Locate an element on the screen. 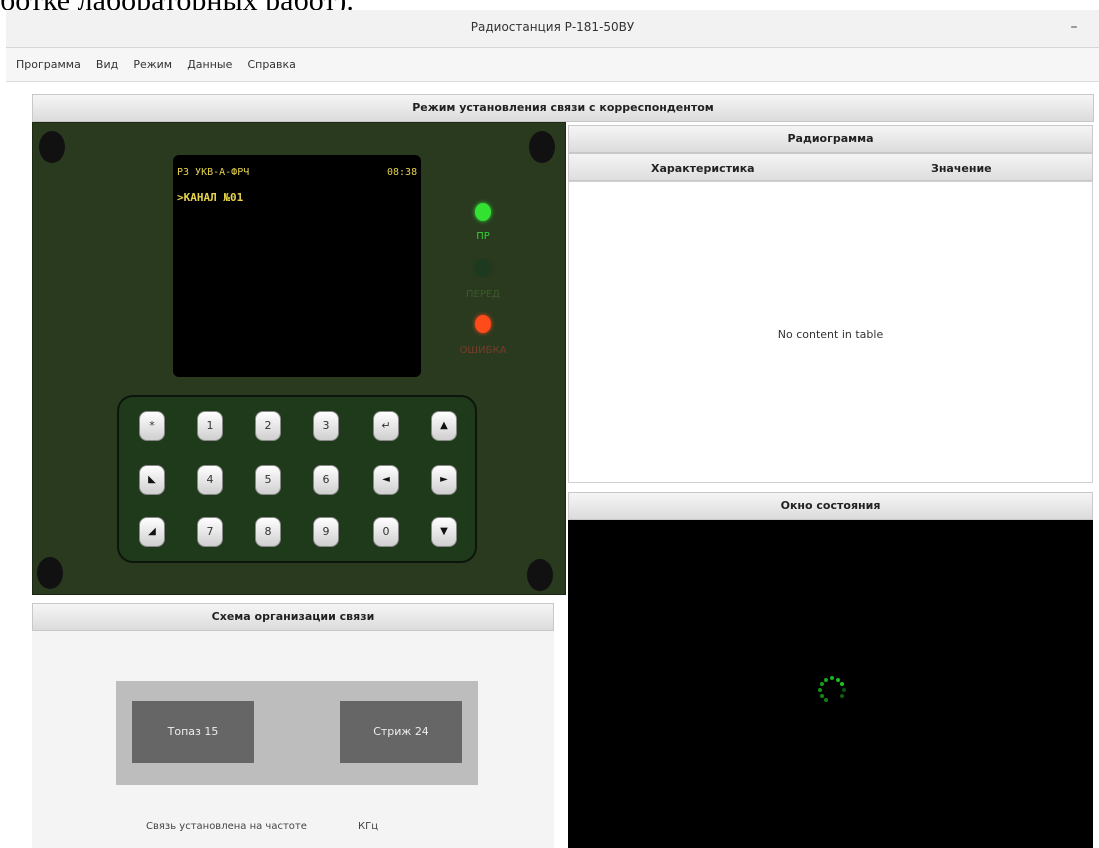  table-empty-message: No content in table is located at coordinates (830, 334).